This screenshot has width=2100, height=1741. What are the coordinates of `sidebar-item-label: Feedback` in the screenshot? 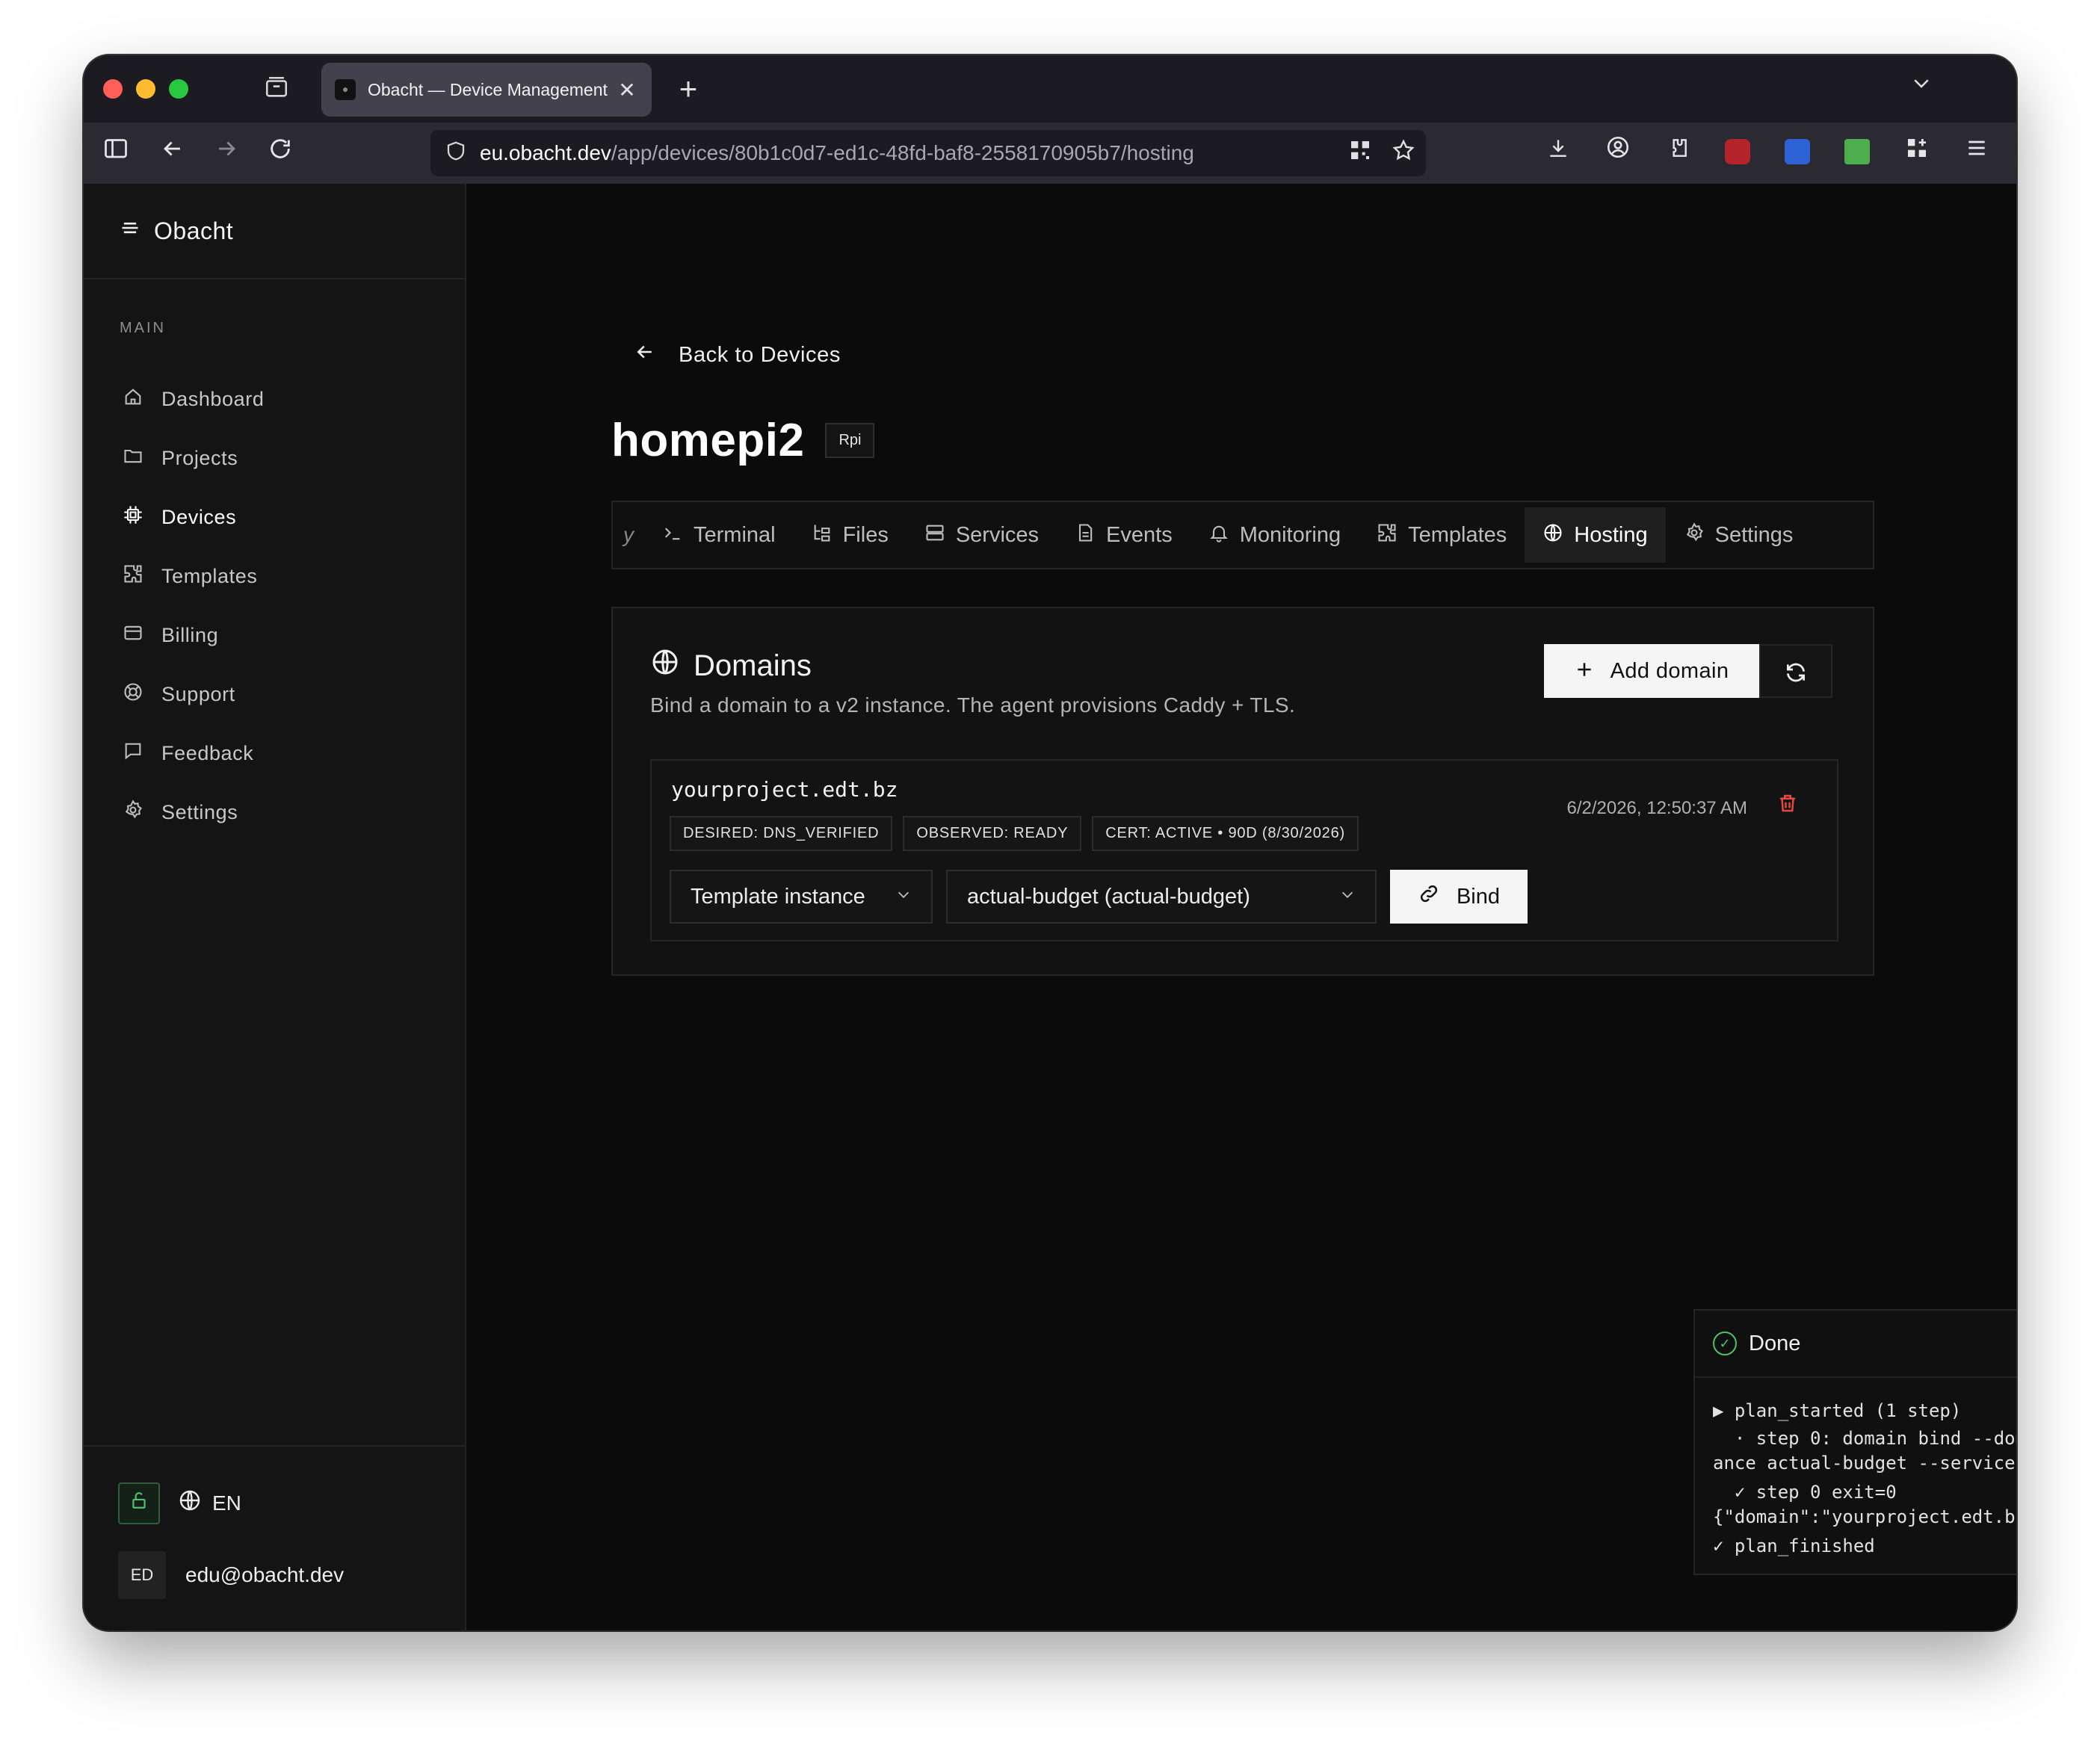 It's located at (207, 753).